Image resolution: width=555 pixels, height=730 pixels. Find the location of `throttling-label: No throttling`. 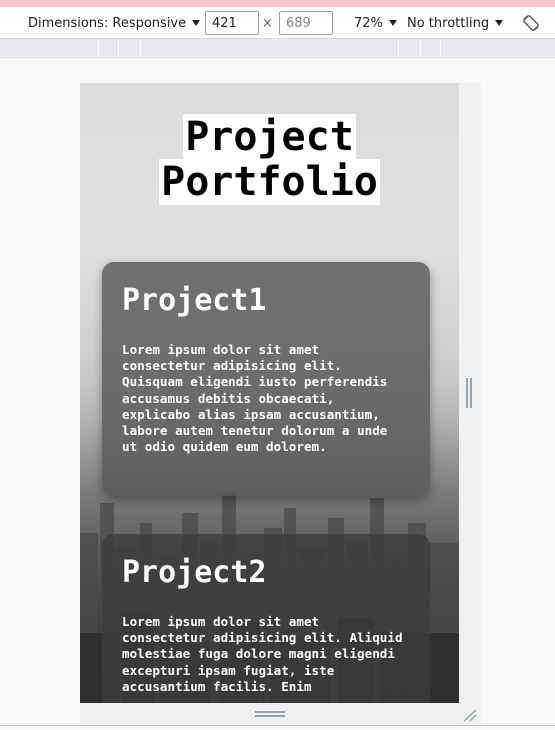

throttling-label: No throttling is located at coordinates (448, 23).